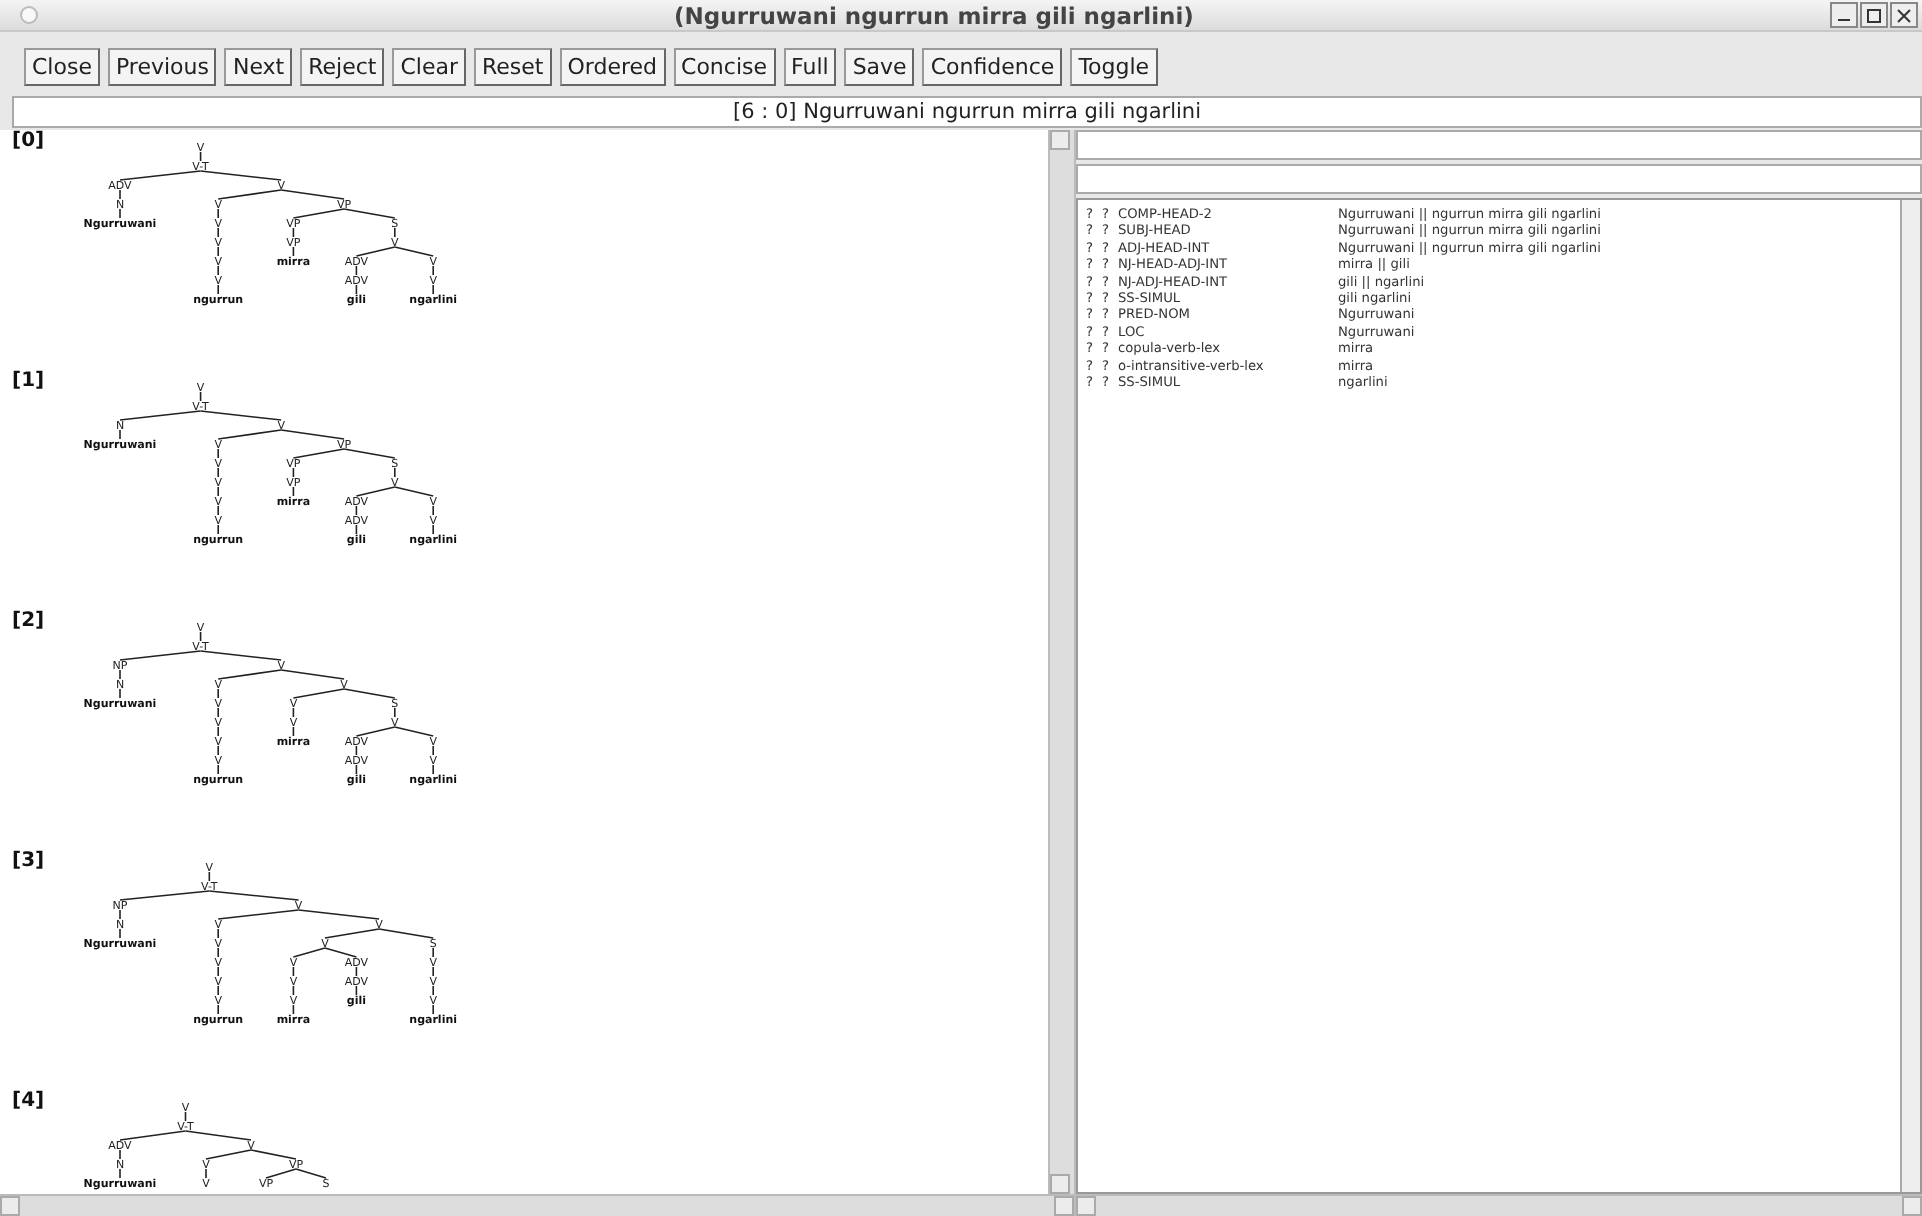  I want to click on tree-index: [4], so click(28, 1101).